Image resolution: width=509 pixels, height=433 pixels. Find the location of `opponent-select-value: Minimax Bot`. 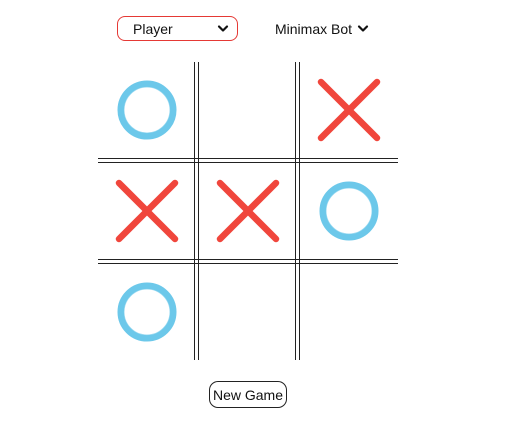

opponent-select-value: Minimax Bot is located at coordinates (314, 29).